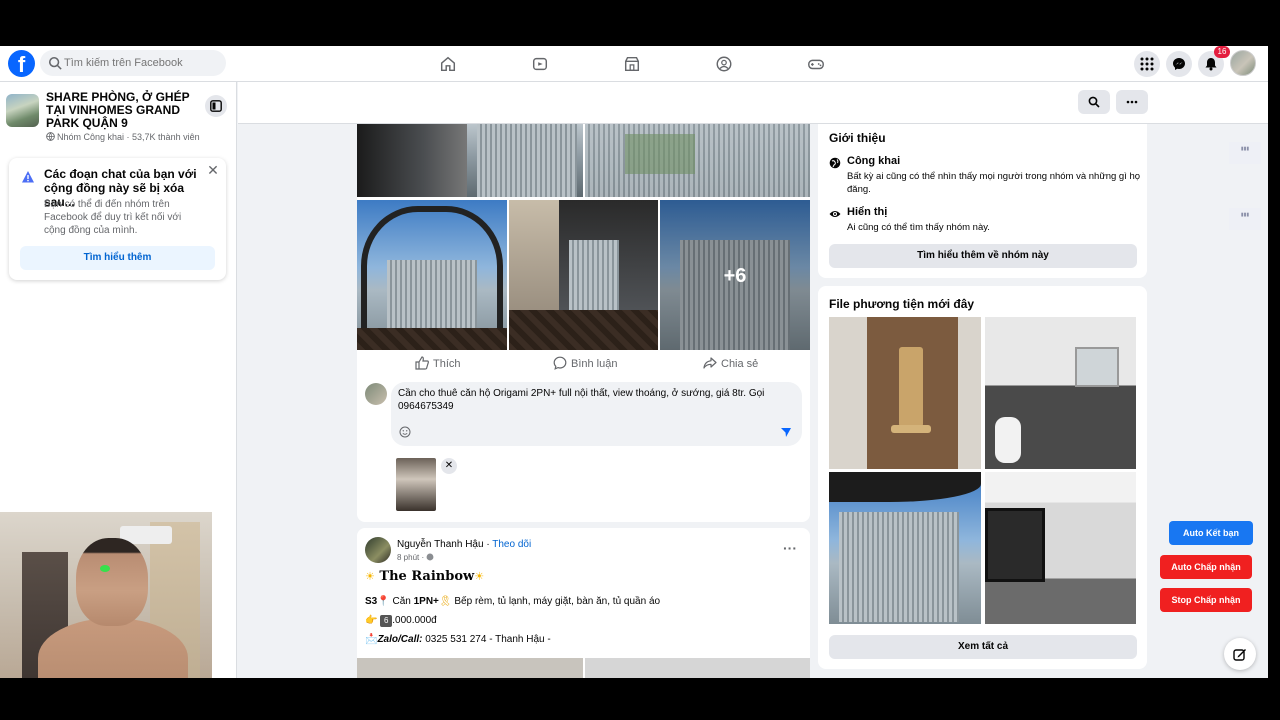 The width and height of the screenshot is (1280, 720). I want to click on group-toolbar, so click(753, 103).